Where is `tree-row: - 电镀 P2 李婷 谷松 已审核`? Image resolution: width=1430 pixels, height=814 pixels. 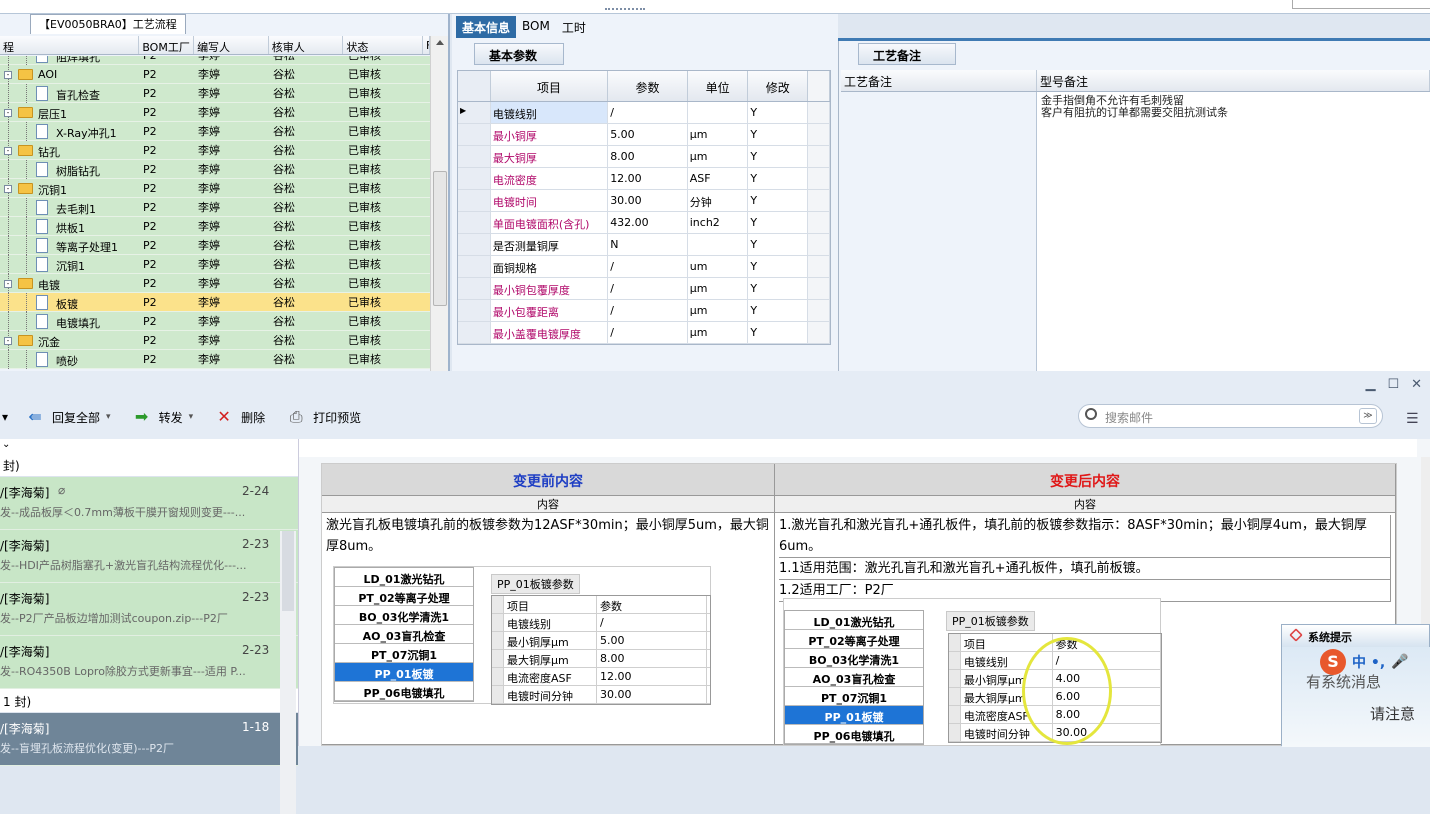 tree-row: - 电镀 P2 李婷 谷松 已审核 is located at coordinates (215, 283).